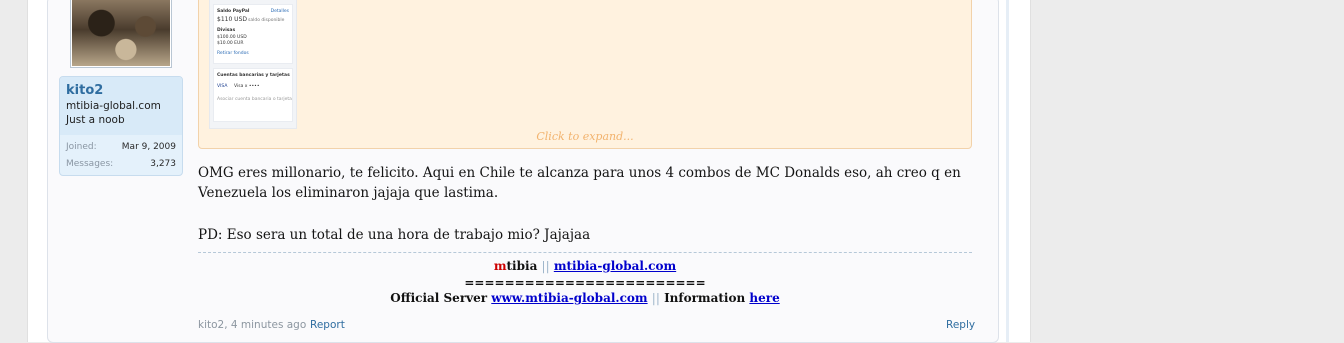 The image size is (1344, 343). Describe the element at coordinates (252, 325) in the screenshot. I see `post-meta: kito2, 4 minutes ago` at that location.